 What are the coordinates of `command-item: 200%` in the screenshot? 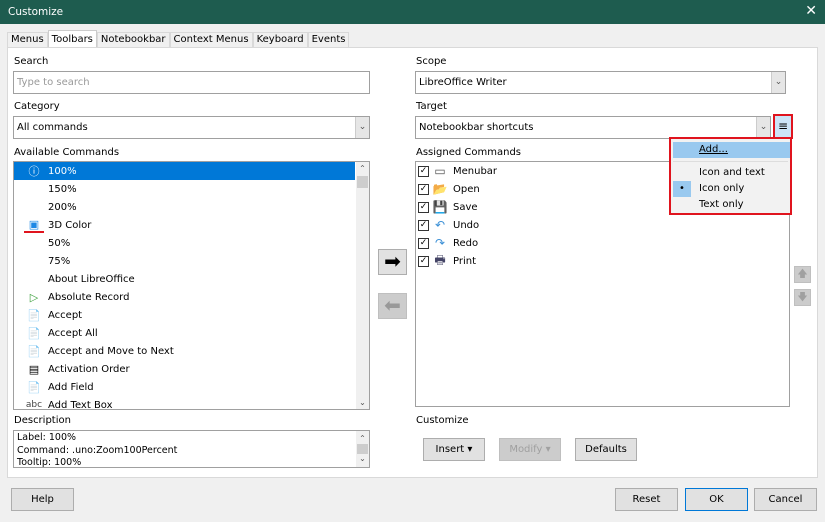 It's located at (191, 207).